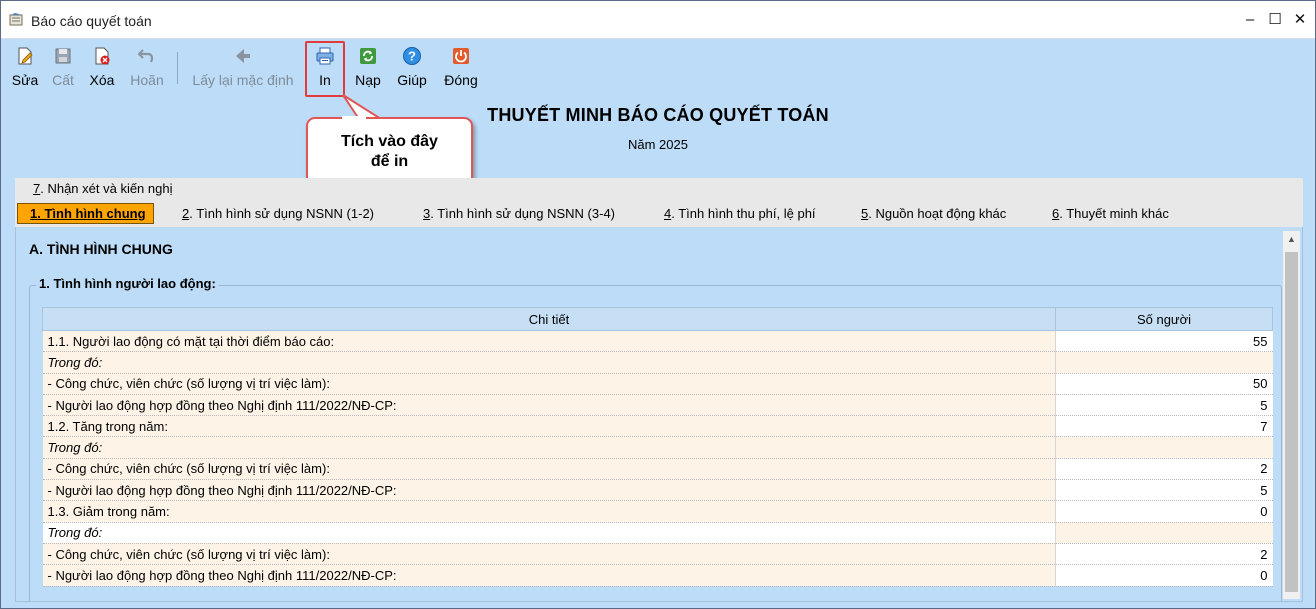 The height and width of the screenshot is (609, 1316). What do you see at coordinates (1164, 426) in the screenshot?
I see `row-value: 7` at bounding box center [1164, 426].